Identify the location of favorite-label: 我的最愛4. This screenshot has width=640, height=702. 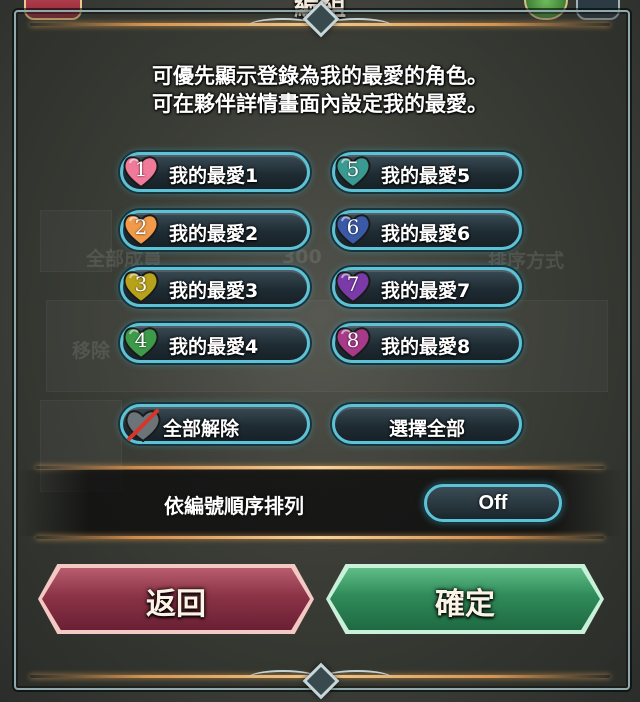
(214, 347).